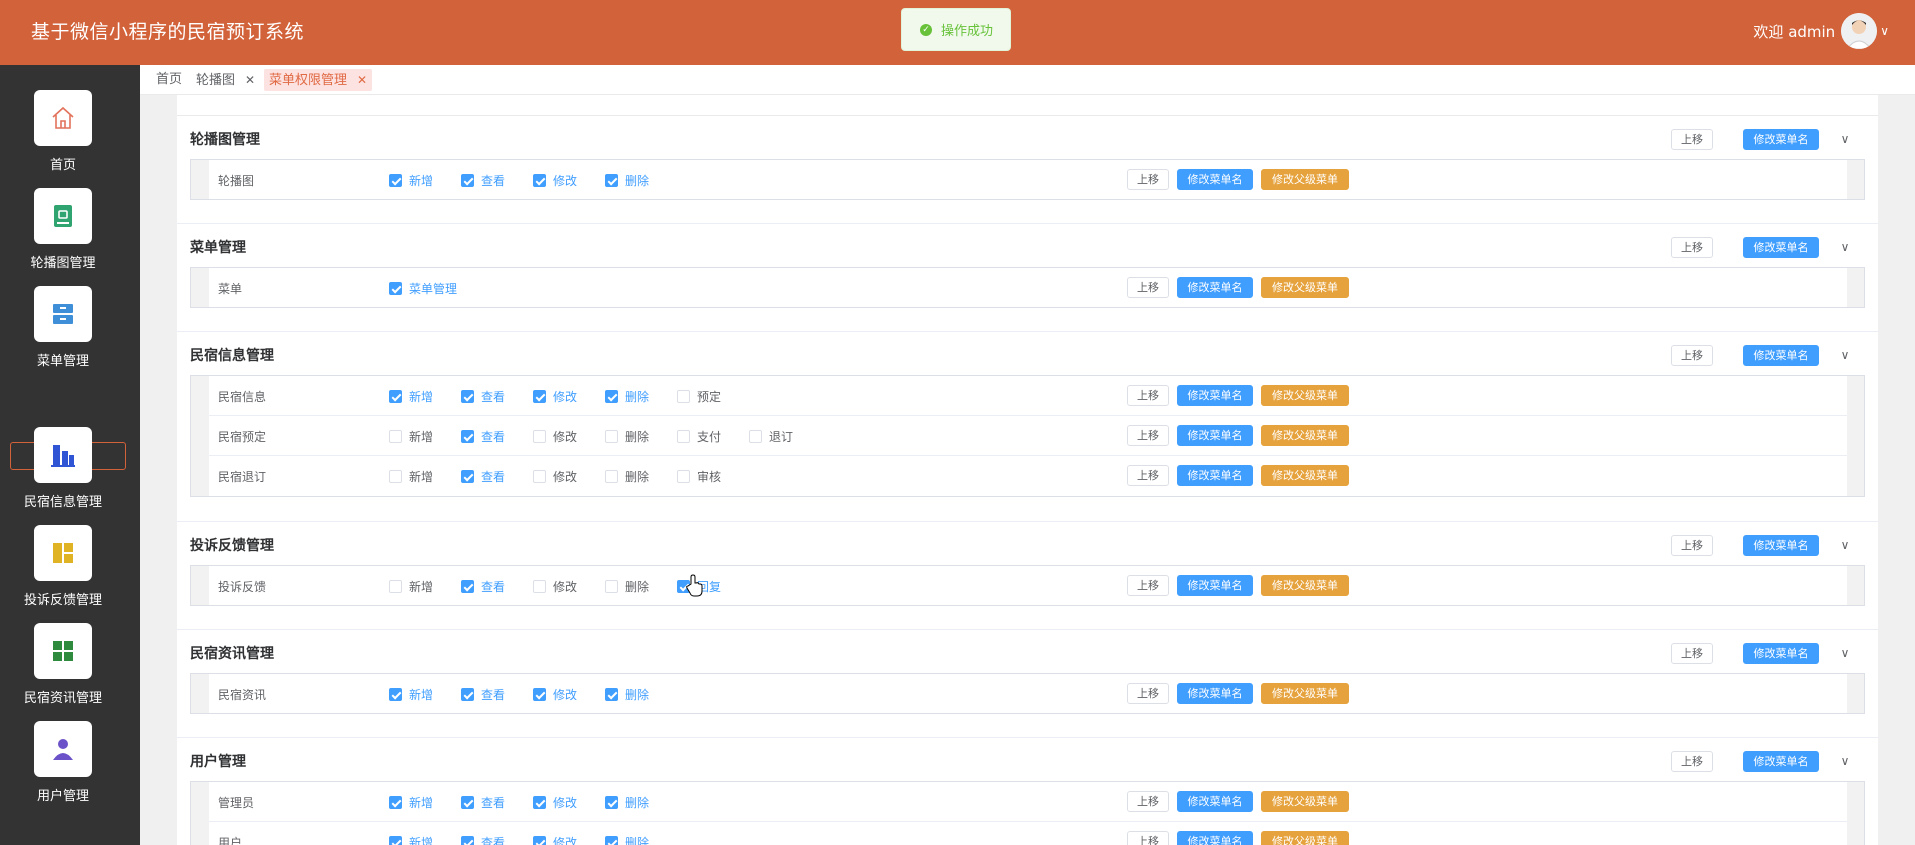  Describe the element at coordinates (1821, 31) in the screenshot. I see `user-menu: 欢迎 admin ∨` at that location.